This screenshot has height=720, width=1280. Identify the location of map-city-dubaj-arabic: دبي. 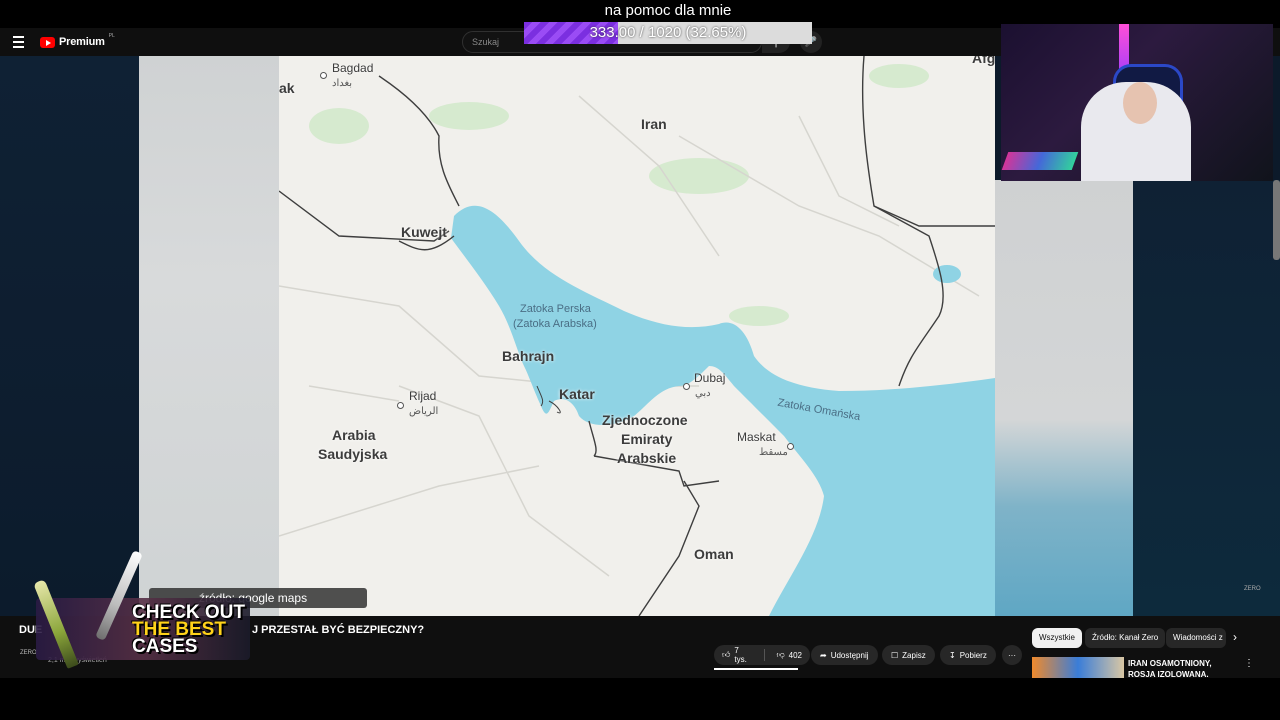
(703, 393).